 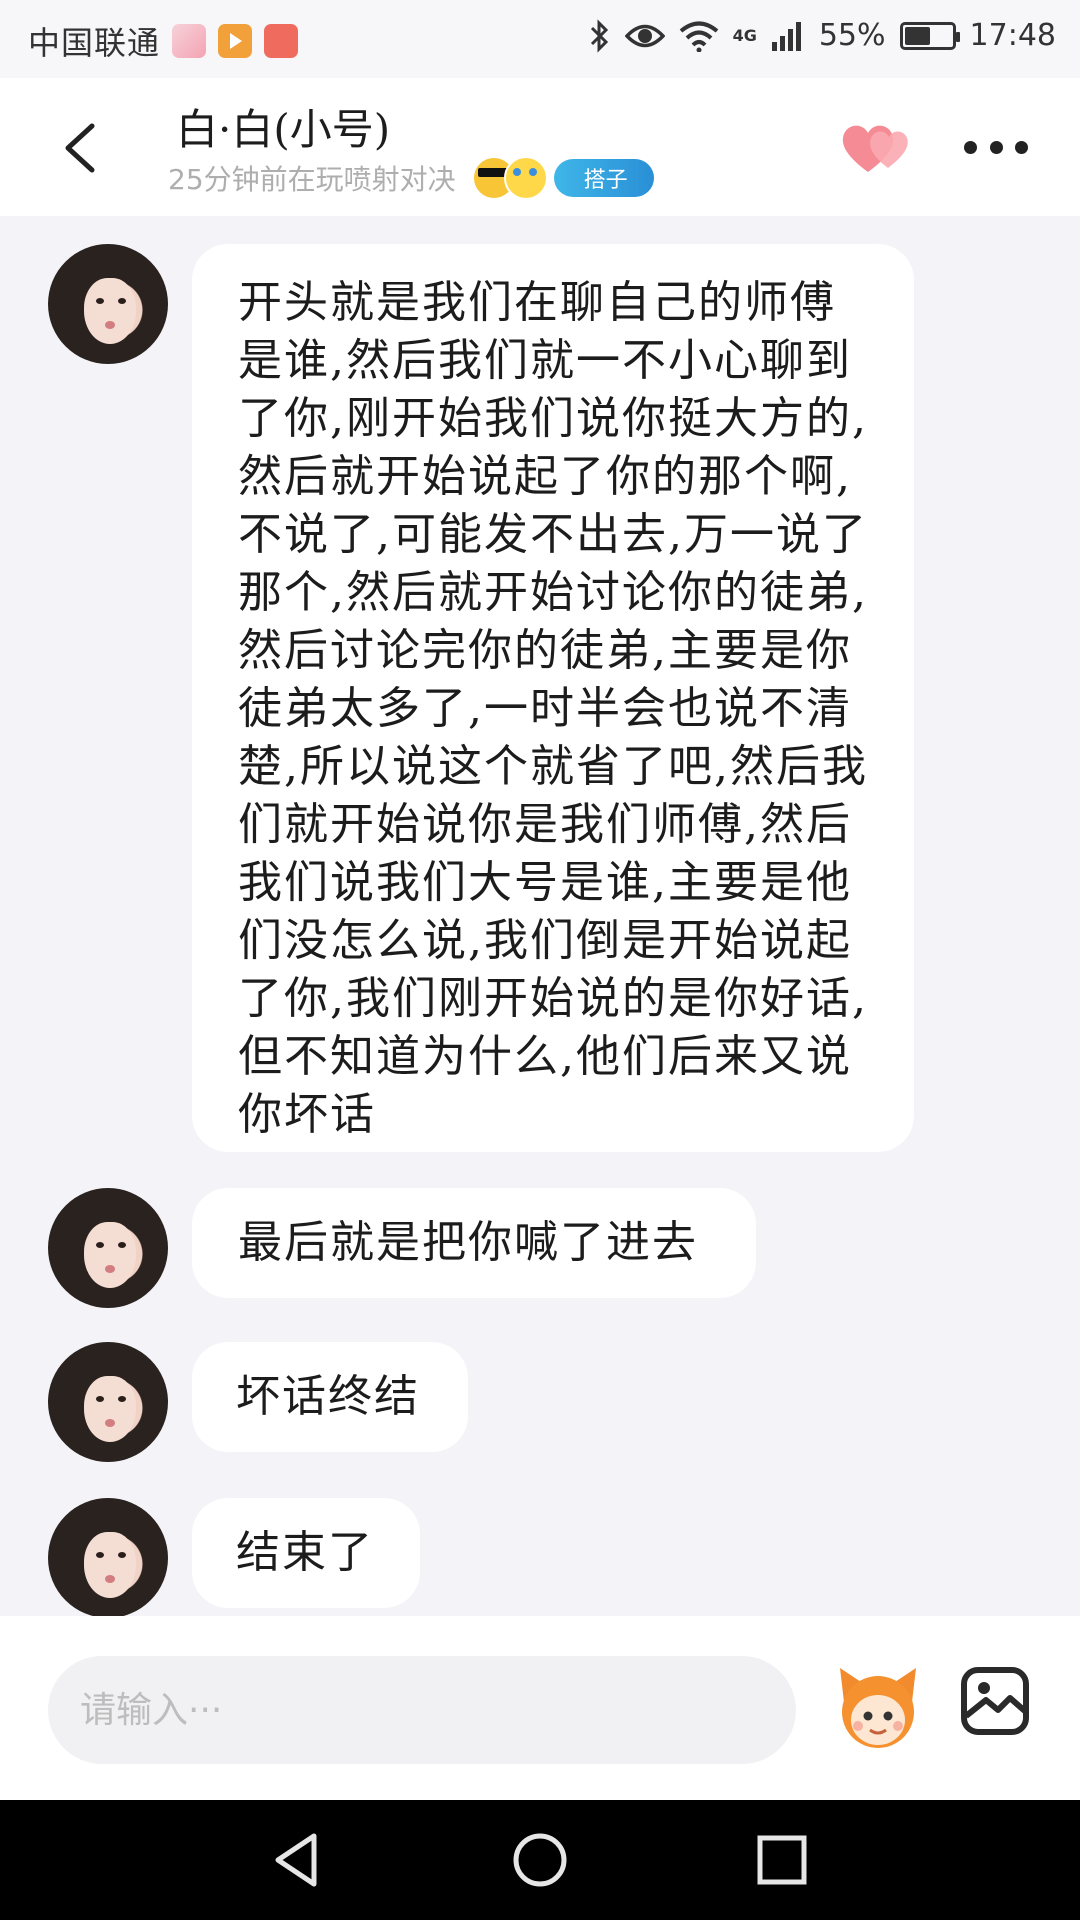 What do you see at coordinates (852, 35) in the screenshot?
I see `battery-percent: 55%` at bounding box center [852, 35].